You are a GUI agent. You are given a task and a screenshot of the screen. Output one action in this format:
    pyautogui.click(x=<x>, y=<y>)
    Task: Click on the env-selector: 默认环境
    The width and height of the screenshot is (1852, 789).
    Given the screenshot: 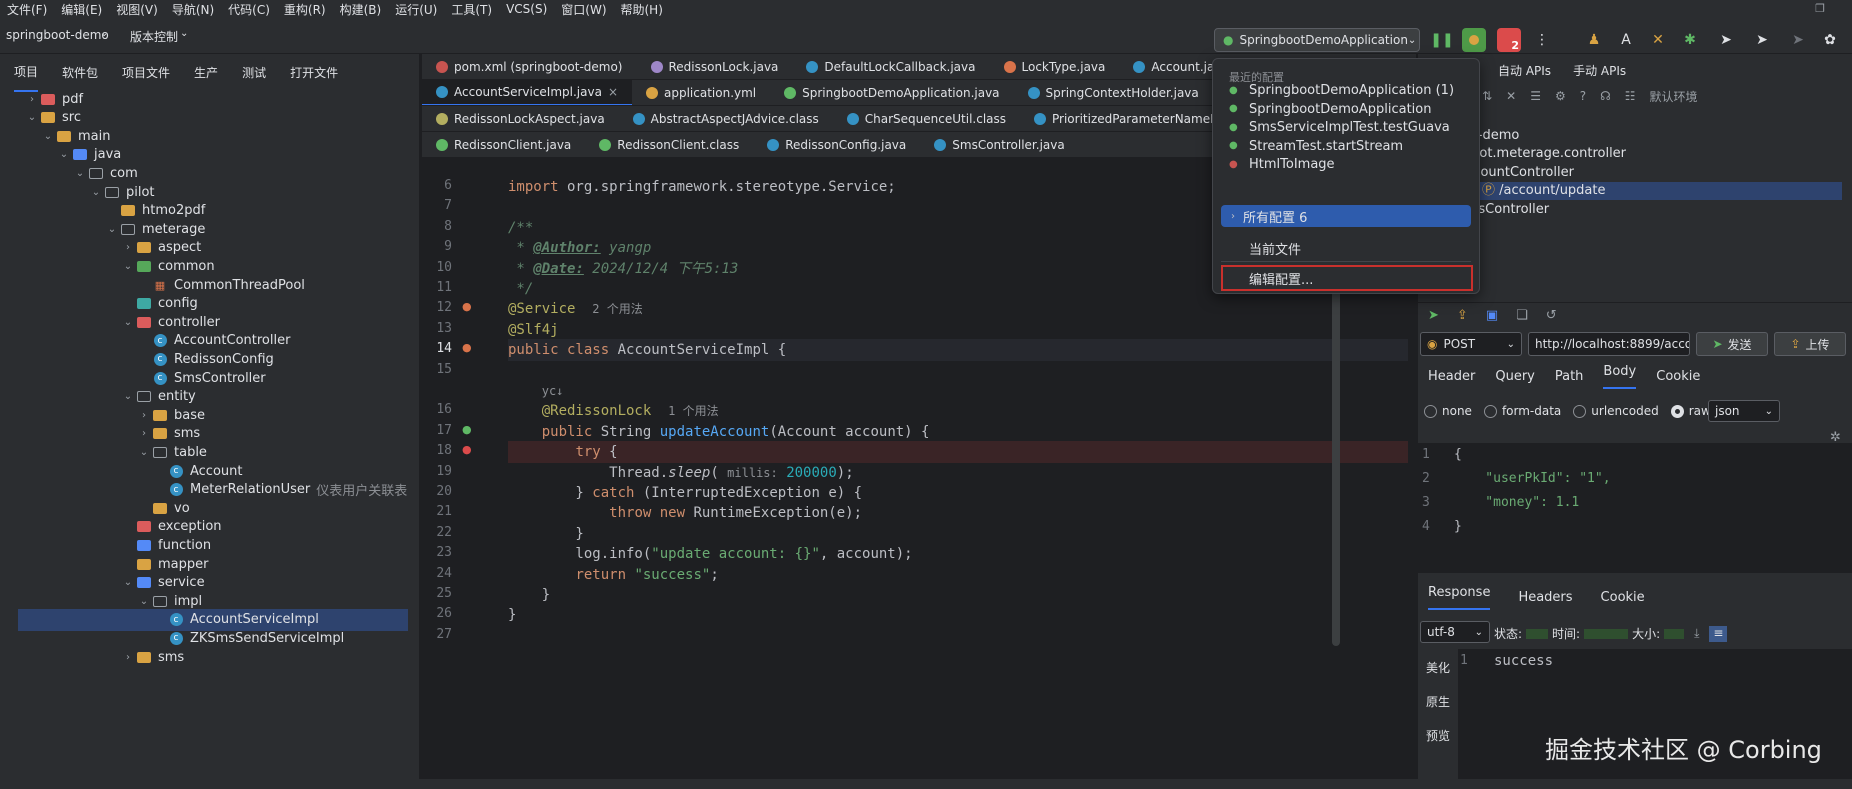 What is the action you would take?
    pyautogui.click(x=1674, y=96)
    